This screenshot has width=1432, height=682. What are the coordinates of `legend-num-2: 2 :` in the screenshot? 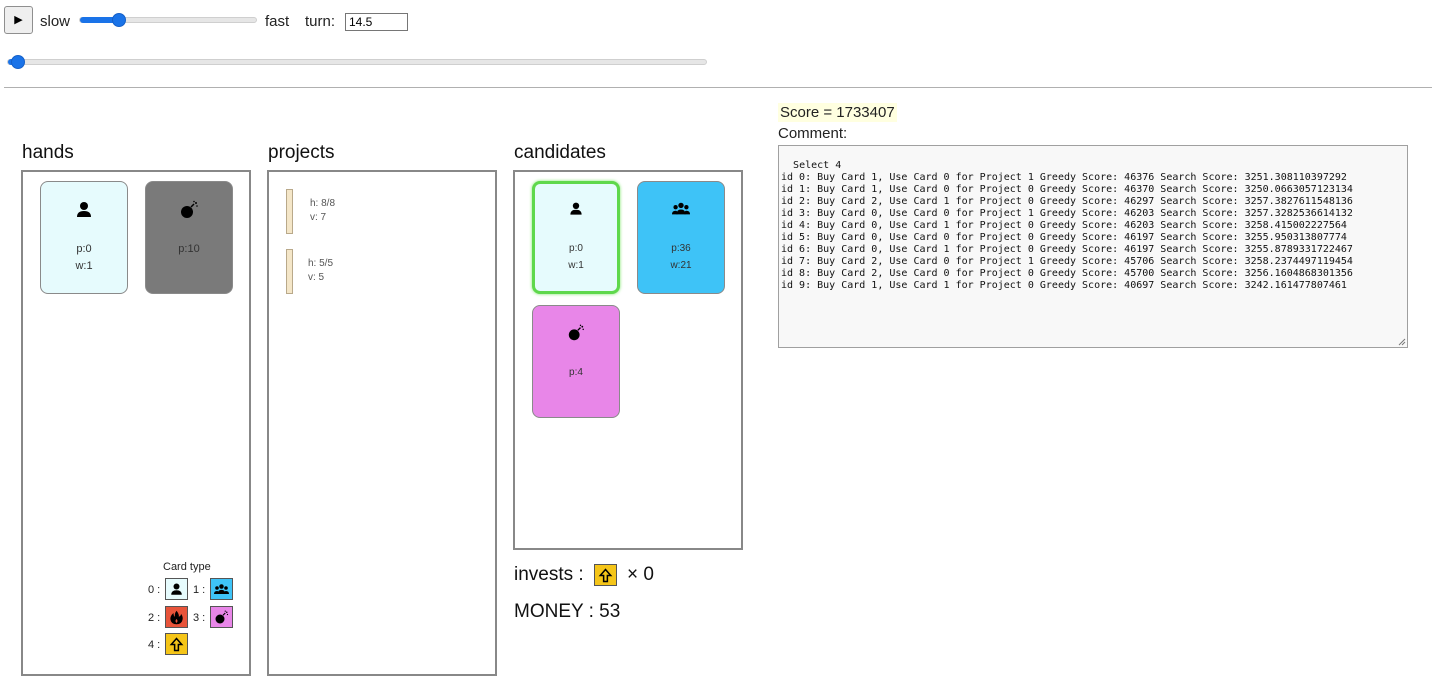 It's located at (154, 618).